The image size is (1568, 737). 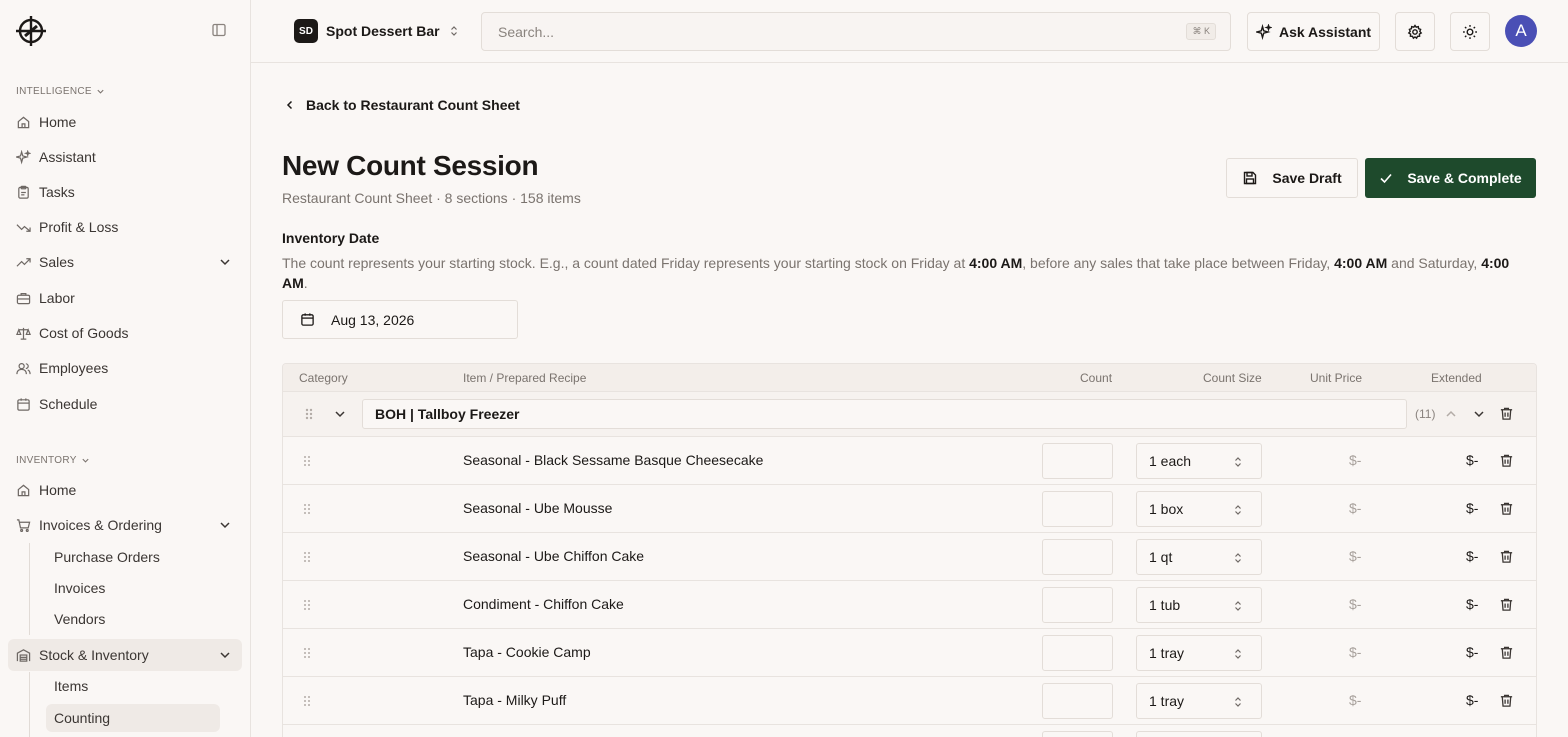 I want to click on sidebar-item-profit-loss: Profit & Loss, so click(x=125, y=227).